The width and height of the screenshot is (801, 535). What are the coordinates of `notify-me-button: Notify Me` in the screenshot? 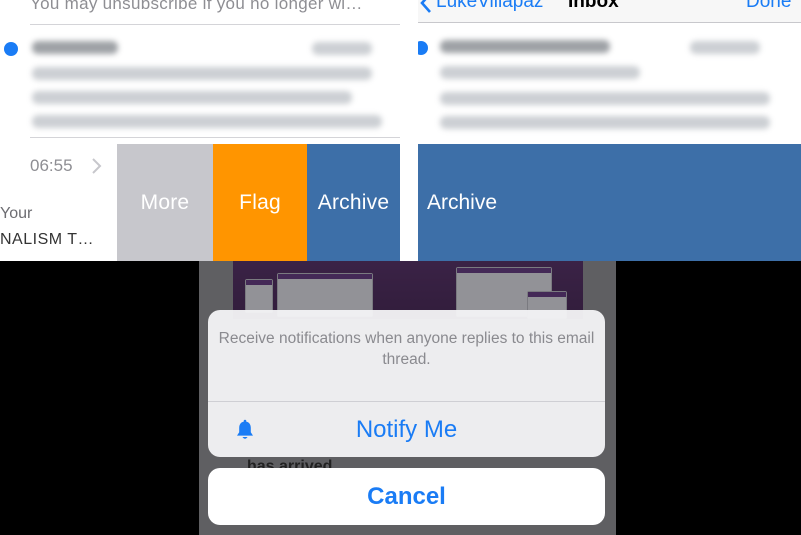 It's located at (406, 429).